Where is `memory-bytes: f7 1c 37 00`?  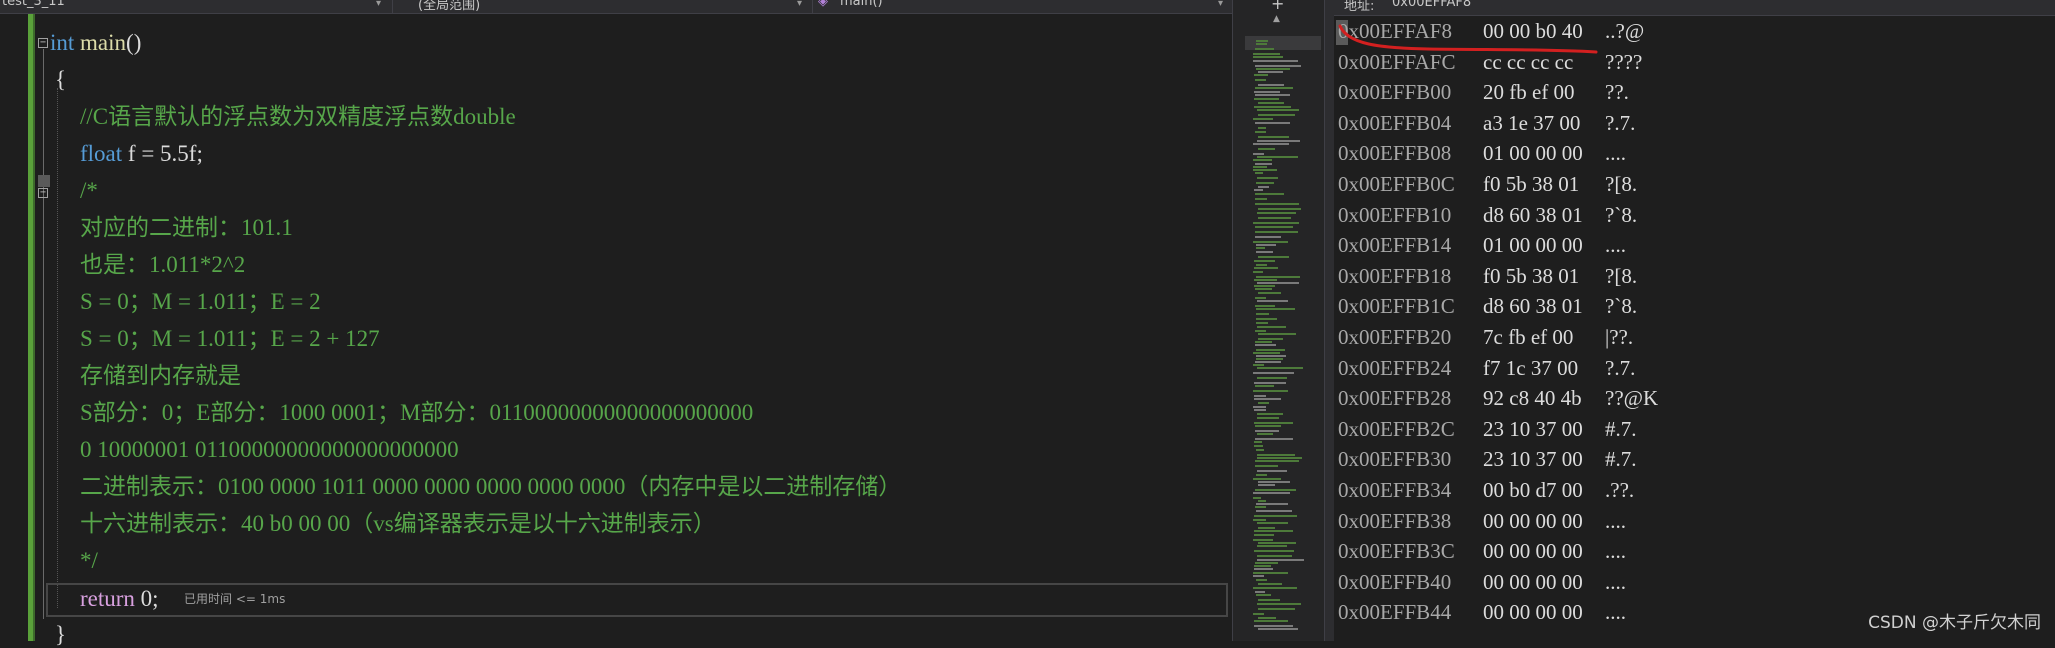
memory-bytes: f7 1c 37 00 is located at coordinates (1531, 367).